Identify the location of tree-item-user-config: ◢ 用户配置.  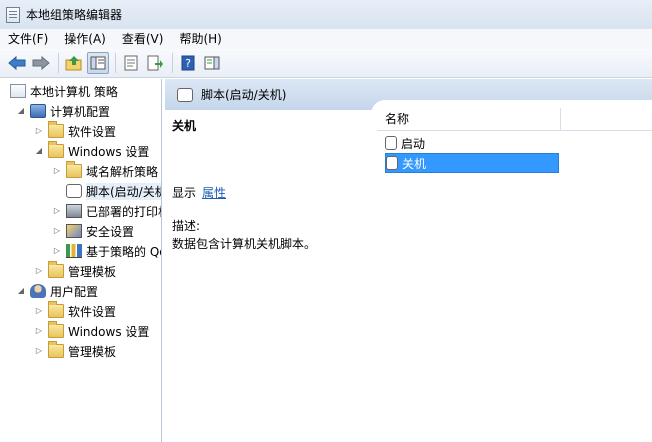
(57, 291).